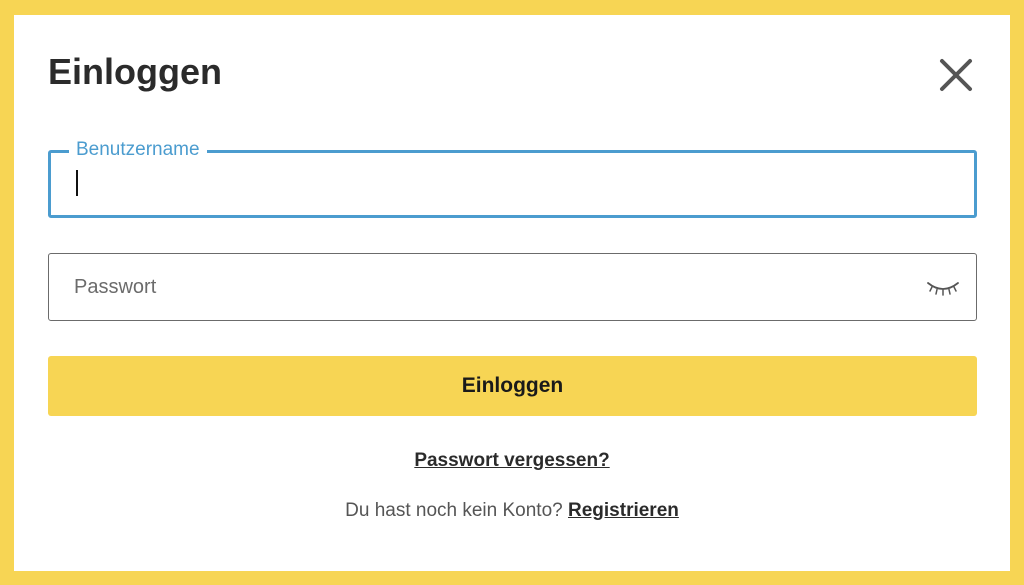  I want to click on forgot-password-link: Passwort vergessen?, so click(512, 461).